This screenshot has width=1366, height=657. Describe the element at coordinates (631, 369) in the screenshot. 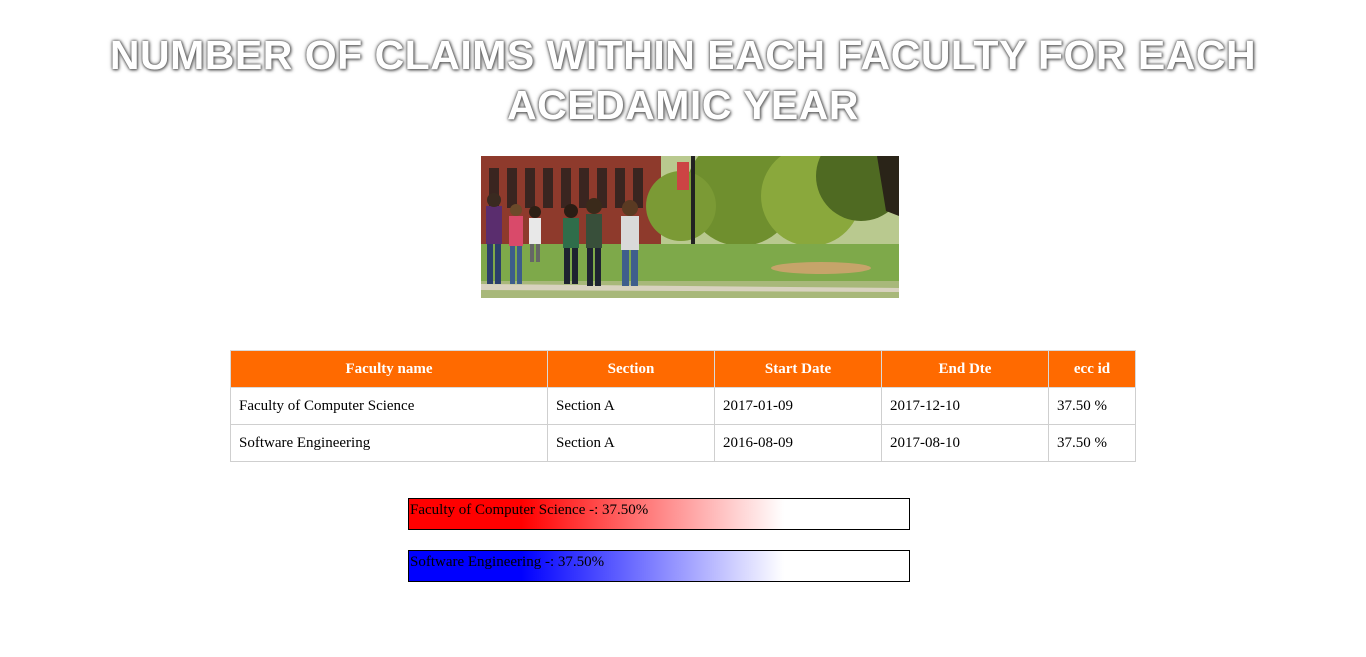

I see `column-header-section: Section` at that location.